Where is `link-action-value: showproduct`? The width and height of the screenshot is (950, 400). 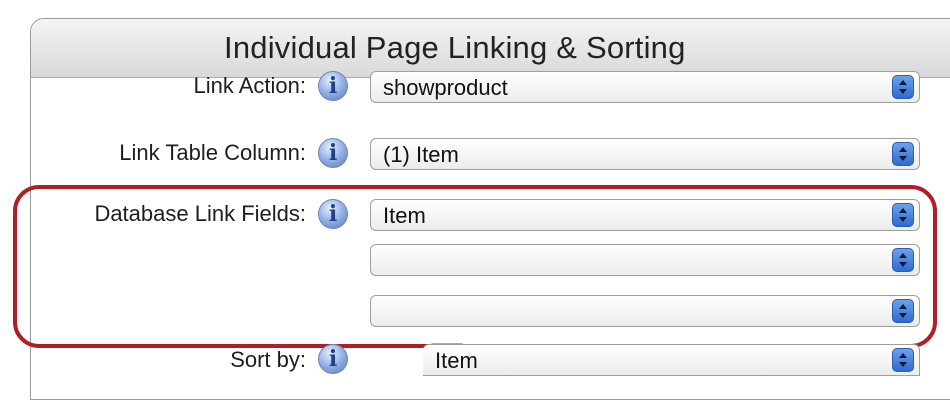
link-action-value: showproduct is located at coordinates (445, 87).